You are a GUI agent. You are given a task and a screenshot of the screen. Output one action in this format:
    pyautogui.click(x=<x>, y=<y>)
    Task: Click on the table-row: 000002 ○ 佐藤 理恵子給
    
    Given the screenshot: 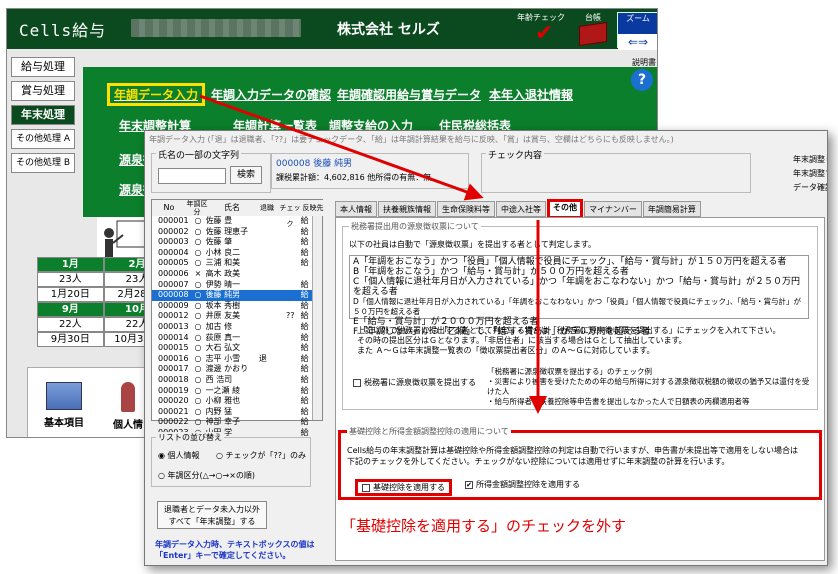 What is the action you would take?
    pyautogui.click(x=233, y=232)
    